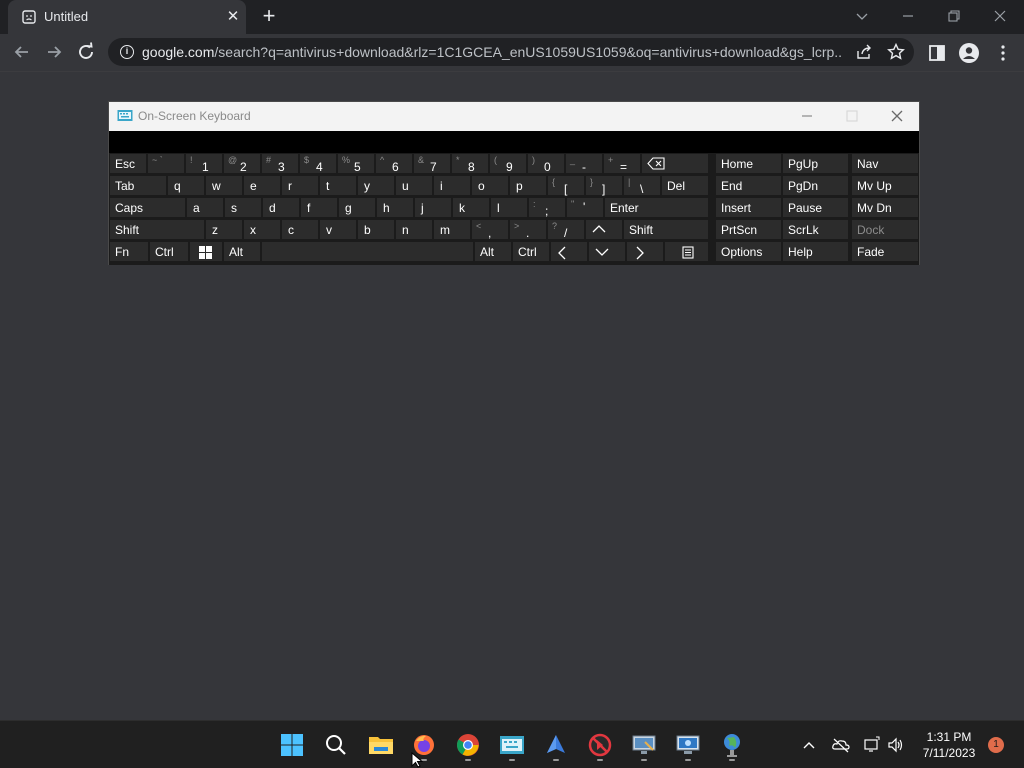 The image size is (1024, 768). I want to click on menu-kebab-icon, so click(1003, 53).